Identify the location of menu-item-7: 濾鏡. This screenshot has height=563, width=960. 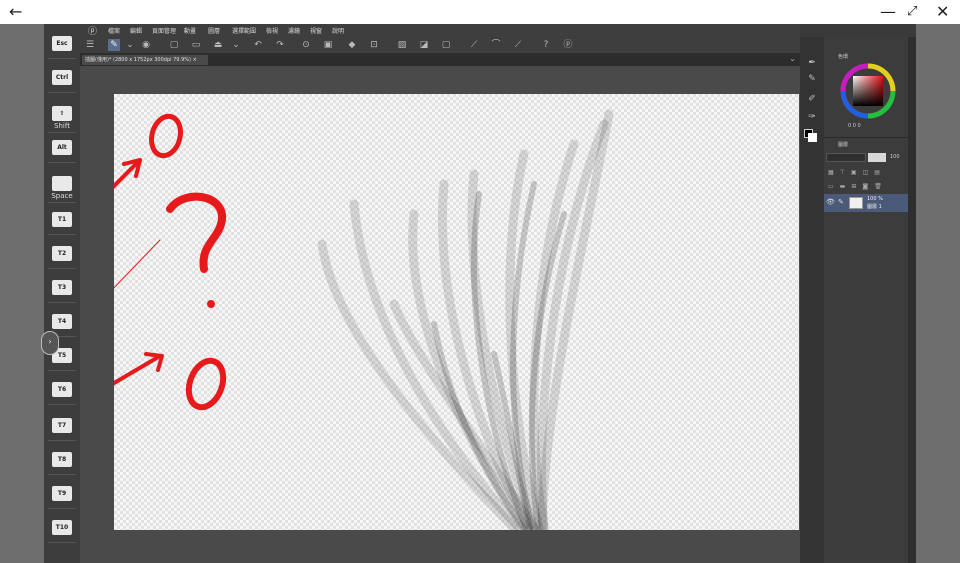
(294, 30).